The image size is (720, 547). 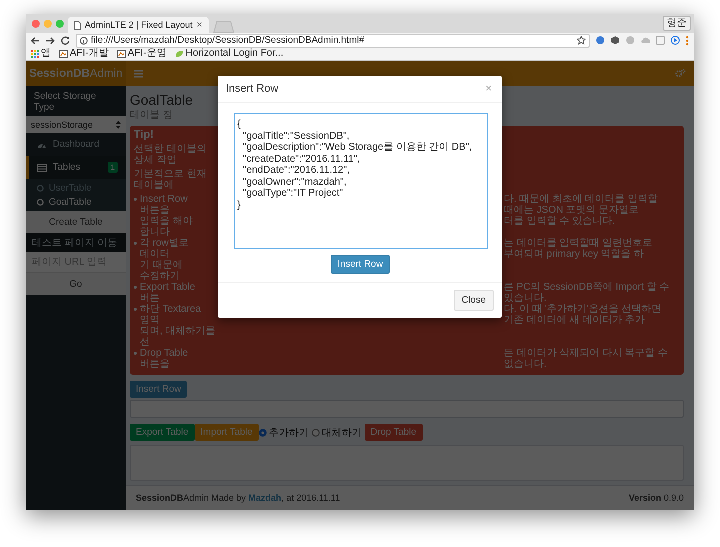 What do you see at coordinates (65, 102) in the screenshot?
I see `section-label: Select Storage Type` at bounding box center [65, 102].